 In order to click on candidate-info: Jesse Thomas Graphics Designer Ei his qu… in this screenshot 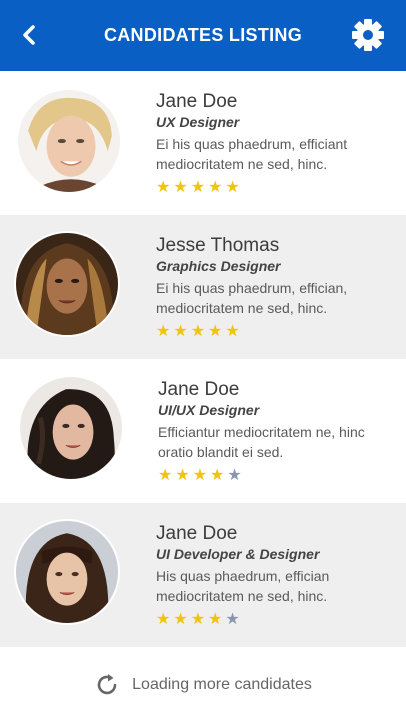, I will do `click(274, 287)`.